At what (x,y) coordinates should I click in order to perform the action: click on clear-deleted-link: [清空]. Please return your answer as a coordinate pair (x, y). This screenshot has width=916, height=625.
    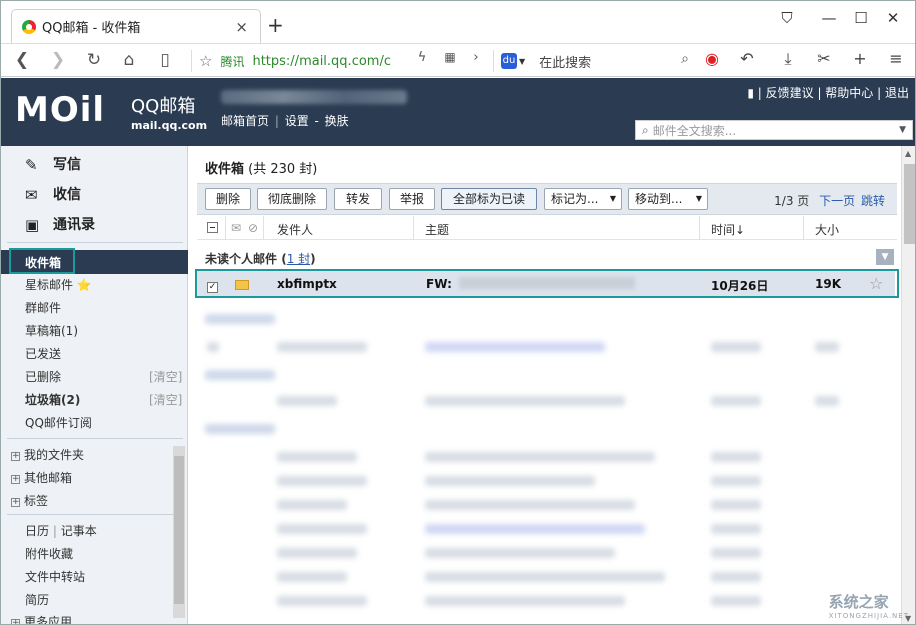
    Looking at the image, I should click on (165, 376).